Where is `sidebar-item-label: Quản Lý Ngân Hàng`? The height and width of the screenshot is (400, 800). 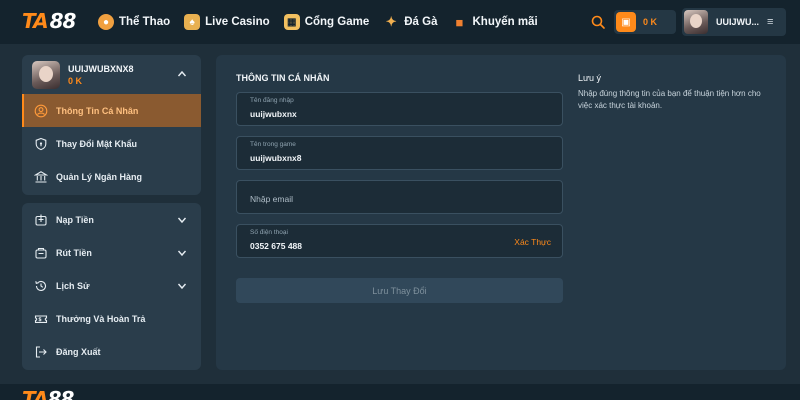
sidebar-item-label: Quản Lý Ngân Hàng is located at coordinates (99, 176).